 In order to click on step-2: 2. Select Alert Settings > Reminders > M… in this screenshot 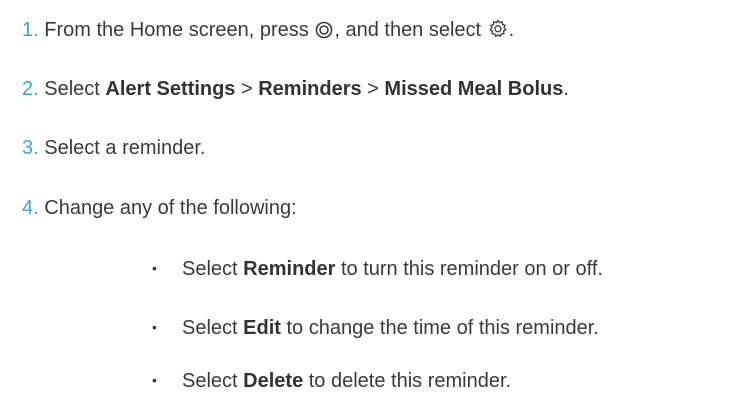, I will do `click(295, 89)`.